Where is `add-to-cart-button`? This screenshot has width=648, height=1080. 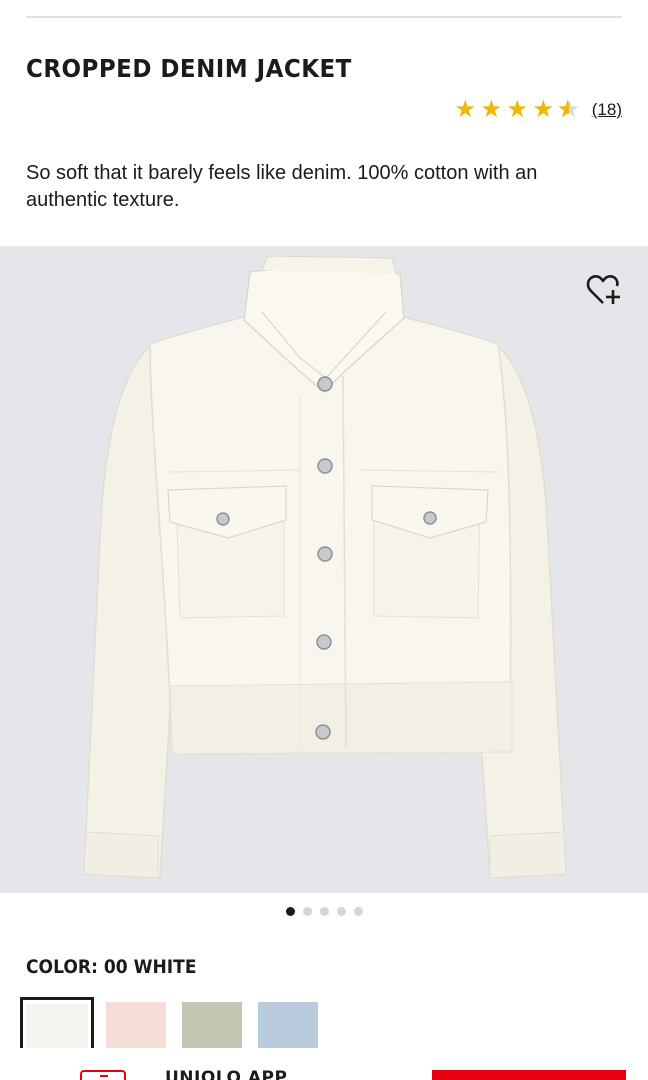 add-to-cart-button is located at coordinates (529, 1075).